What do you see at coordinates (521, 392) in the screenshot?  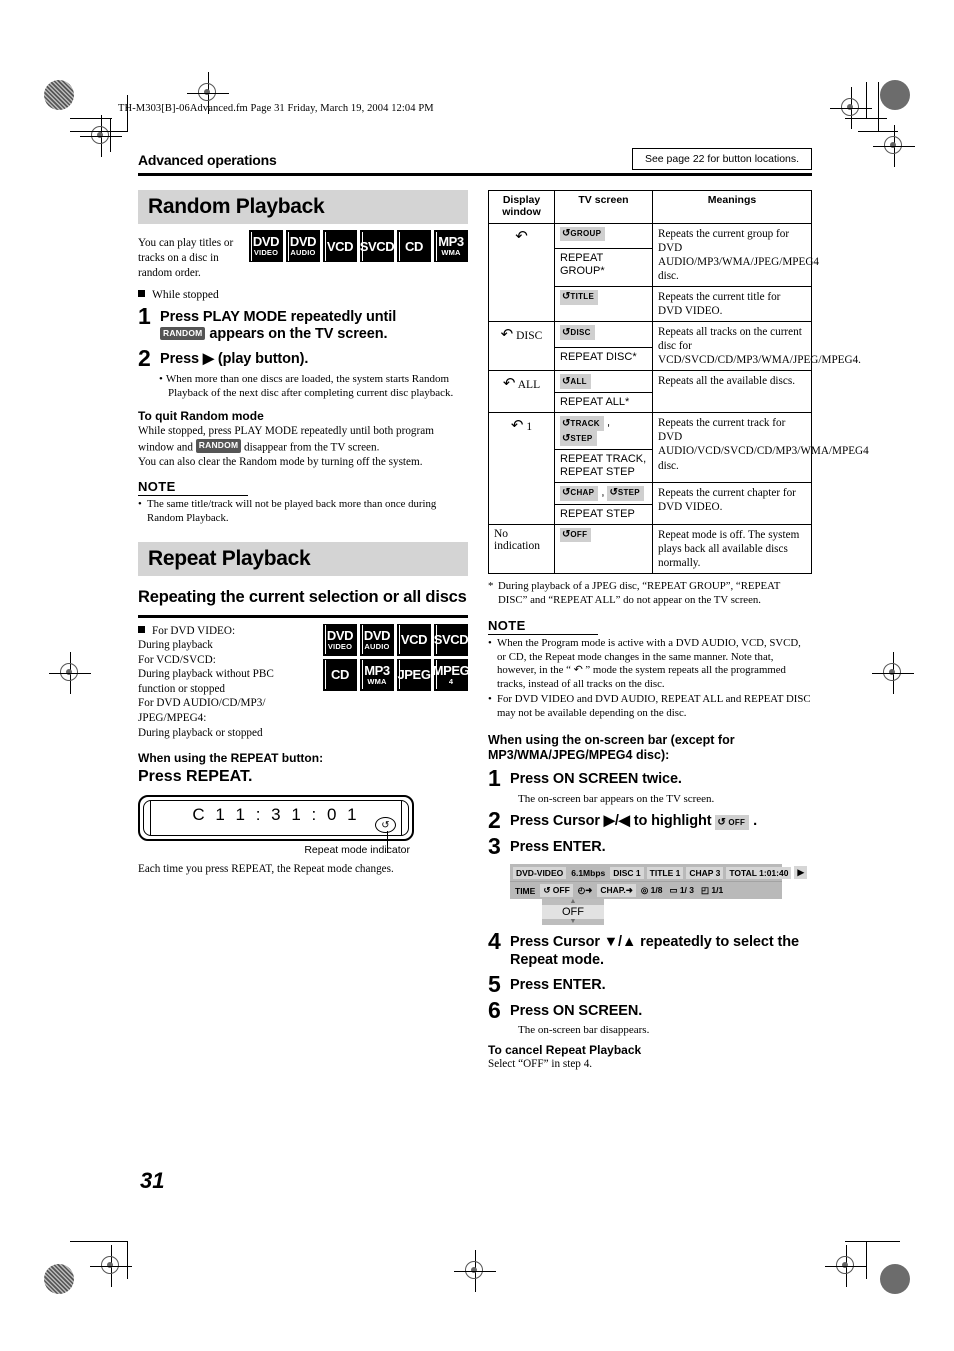 I see `display-window-cell: ↶ ALL` at bounding box center [521, 392].